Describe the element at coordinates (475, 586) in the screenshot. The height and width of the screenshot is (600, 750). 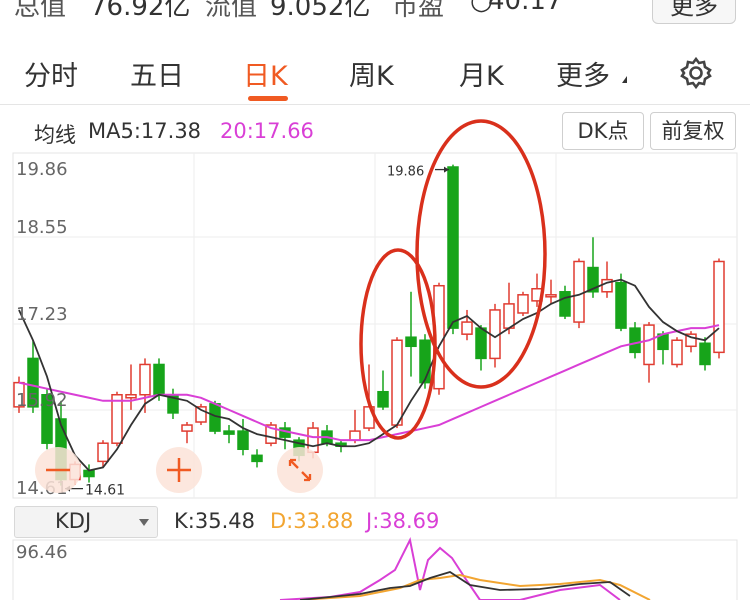
I see `kdj-d-line` at that location.